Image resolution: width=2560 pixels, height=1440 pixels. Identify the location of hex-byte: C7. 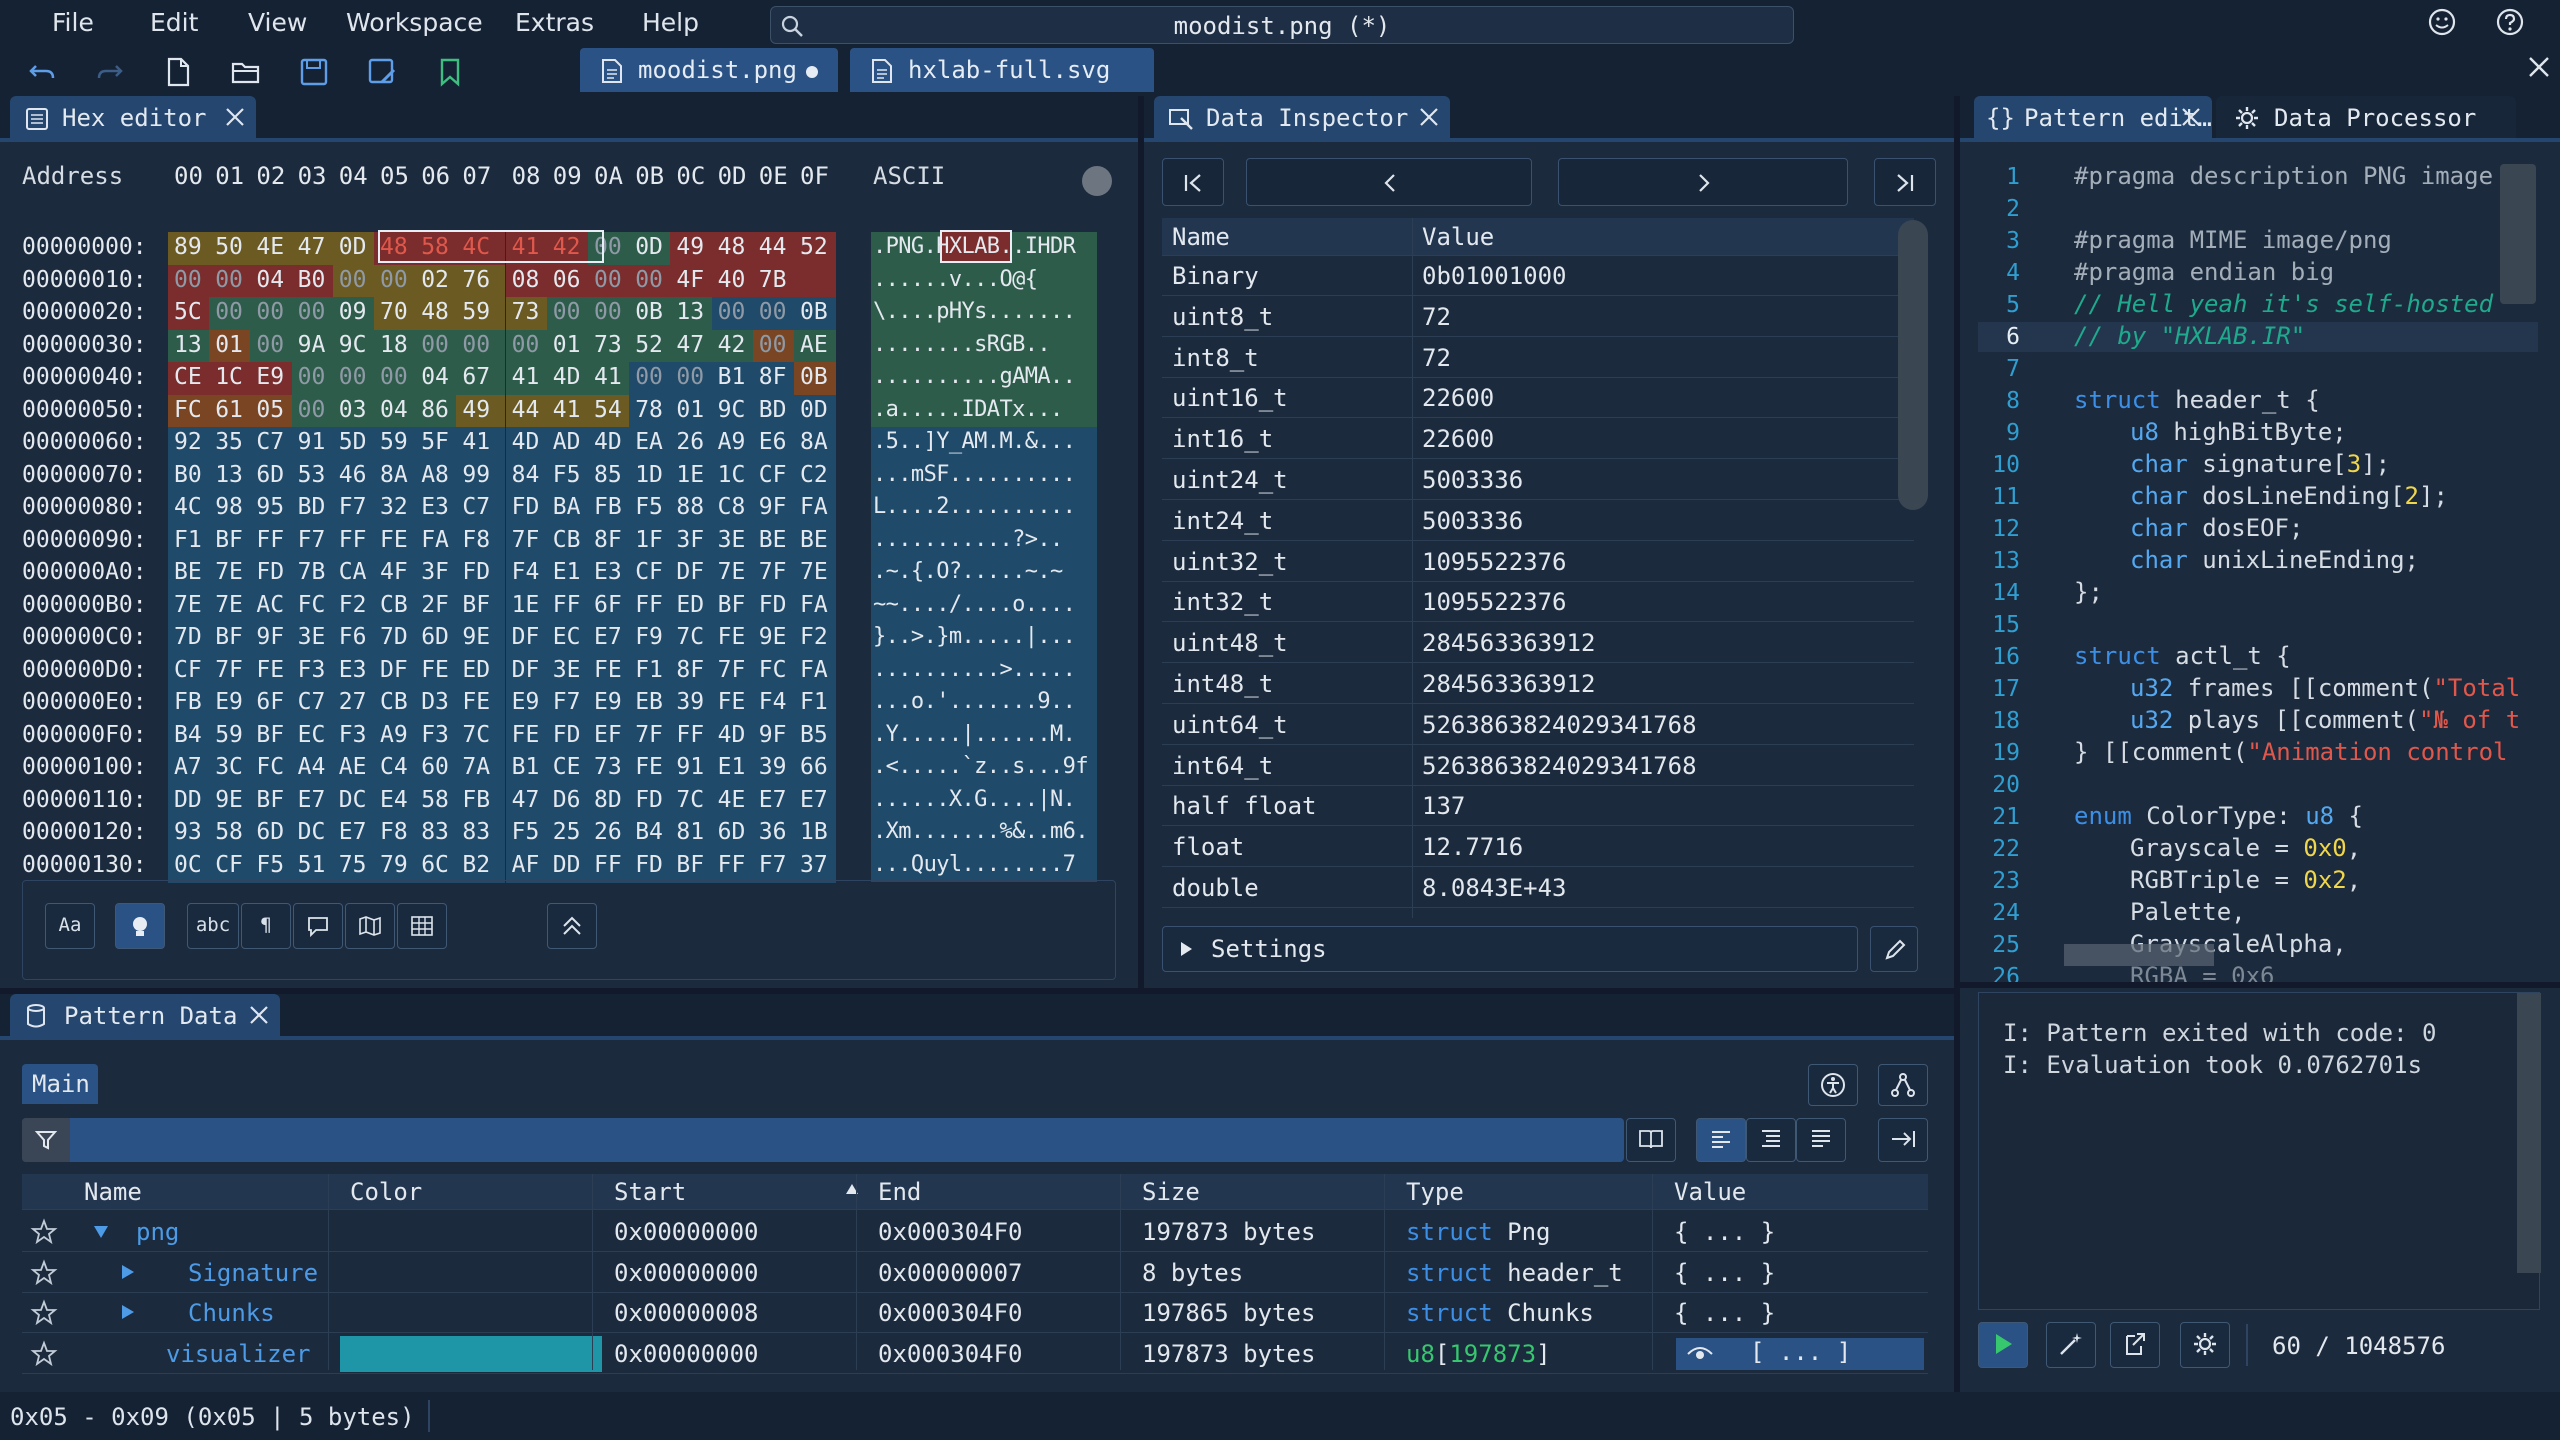
(270, 442).